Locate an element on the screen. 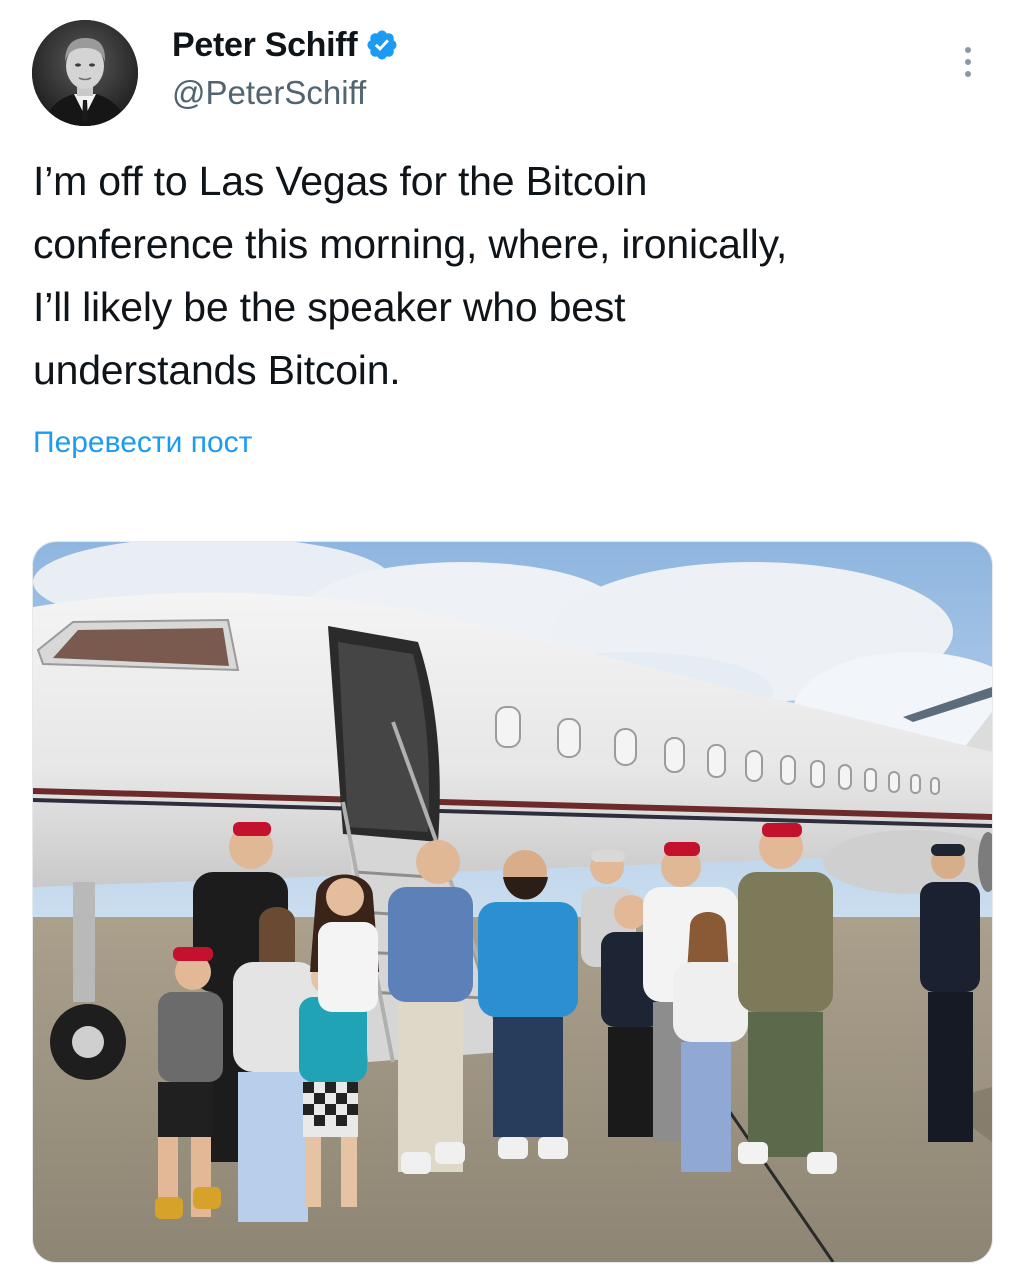 This screenshot has height=1280, width=1022. more-vertical-icon is located at coordinates (968, 62).